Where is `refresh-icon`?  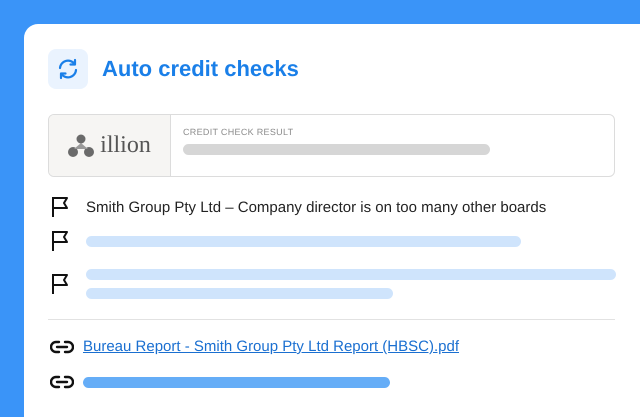 refresh-icon is located at coordinates (68, 69).